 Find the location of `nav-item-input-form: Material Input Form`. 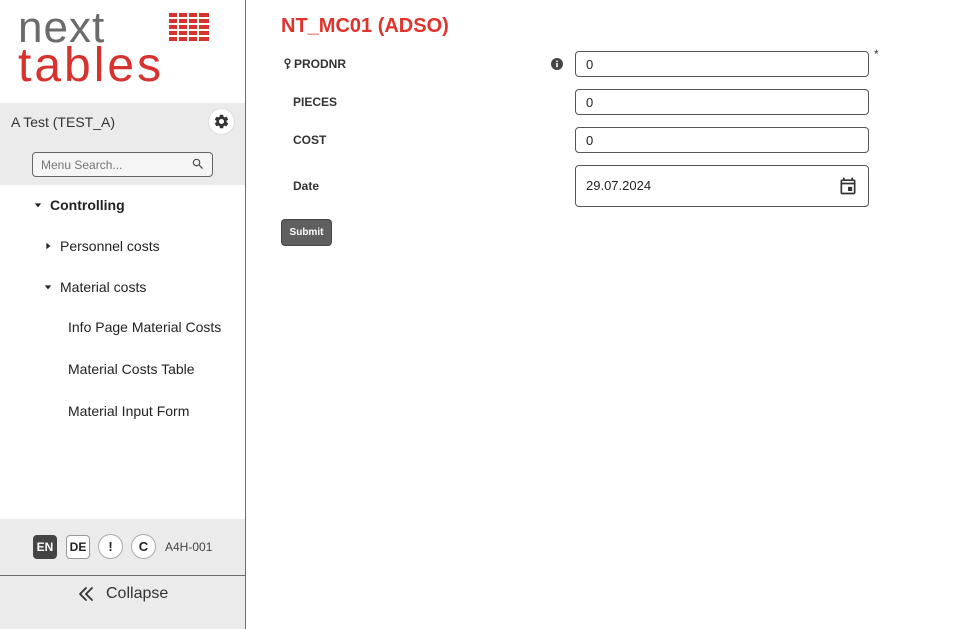

nav-item-input-form: Material Input Form is located at coordinates (128, 411).